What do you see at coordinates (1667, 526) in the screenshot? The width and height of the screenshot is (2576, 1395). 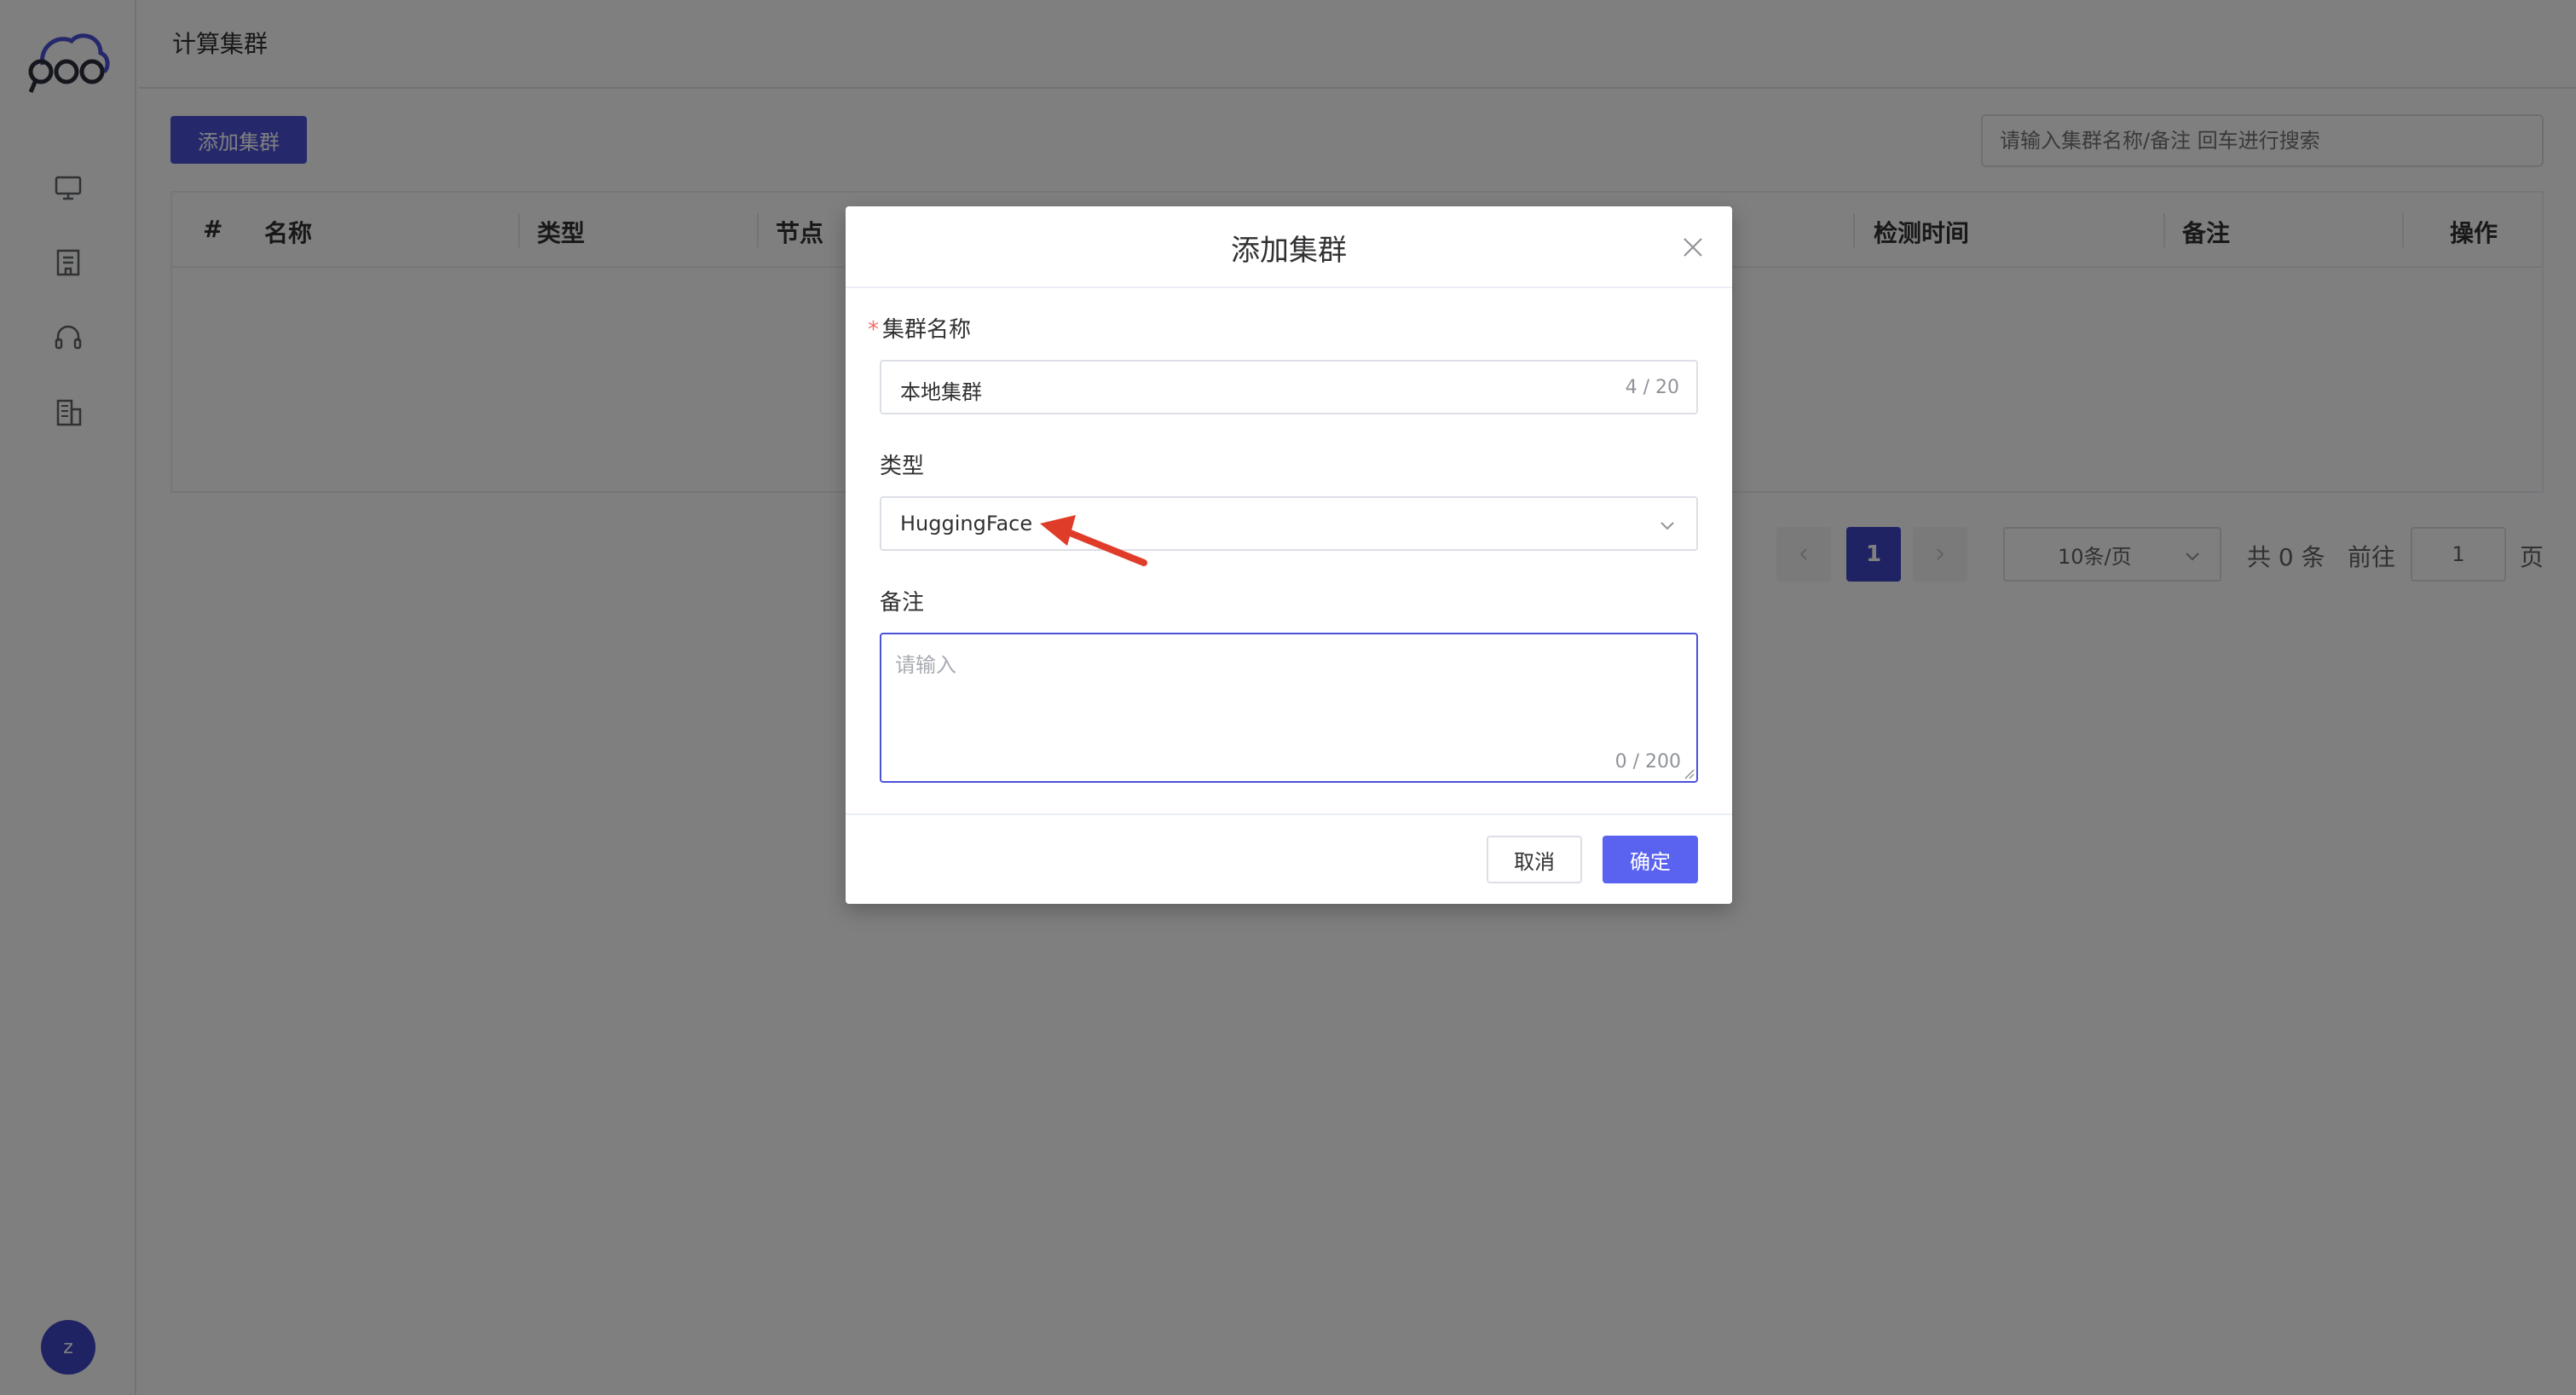 I see `chevron-down-icon` at bounding box center [1667, 526].